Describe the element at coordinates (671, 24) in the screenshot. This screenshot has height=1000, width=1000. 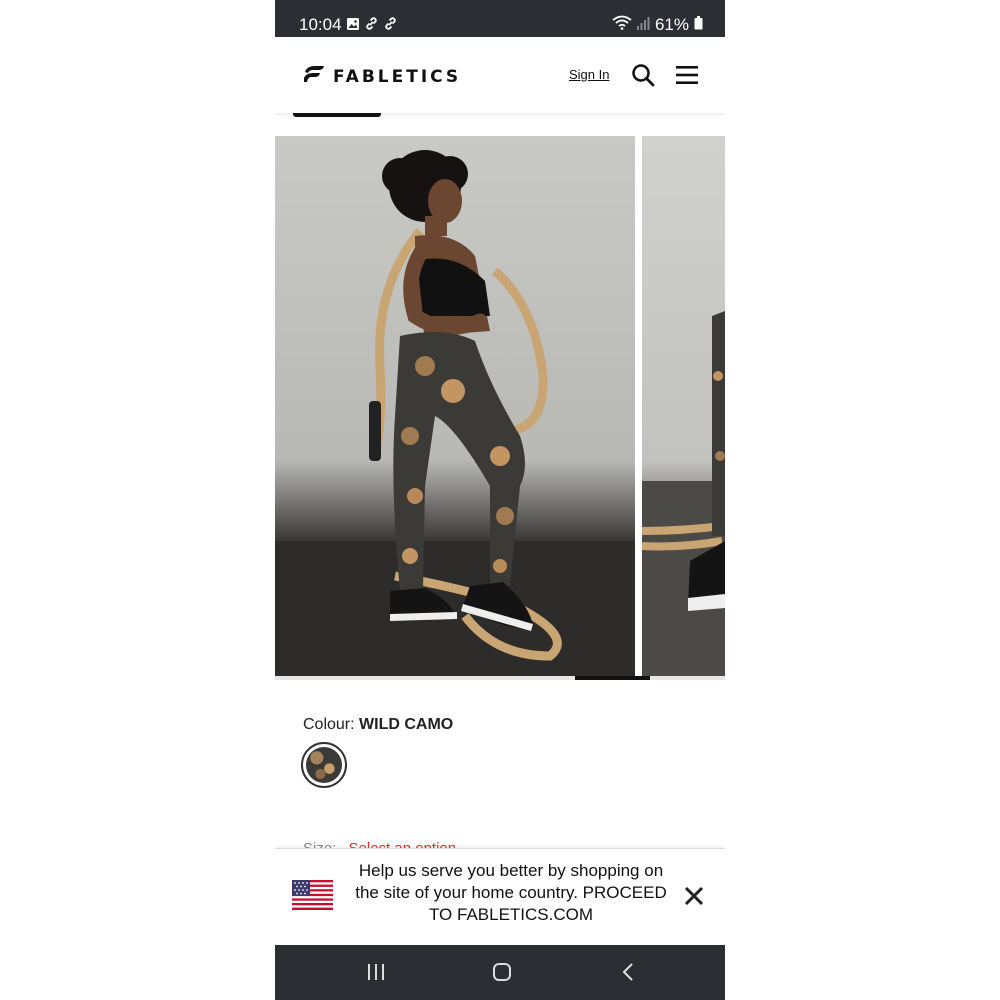
I see `battery-percentage: 61%` at that location.